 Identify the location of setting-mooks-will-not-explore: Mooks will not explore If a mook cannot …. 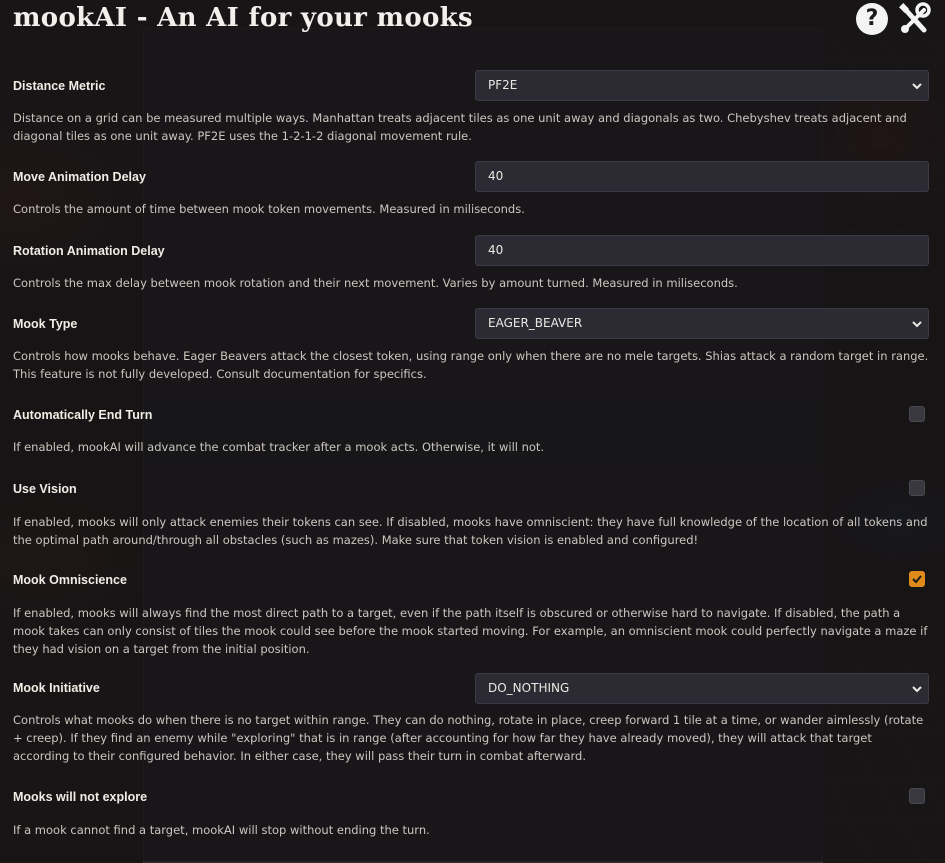
(471, 810).